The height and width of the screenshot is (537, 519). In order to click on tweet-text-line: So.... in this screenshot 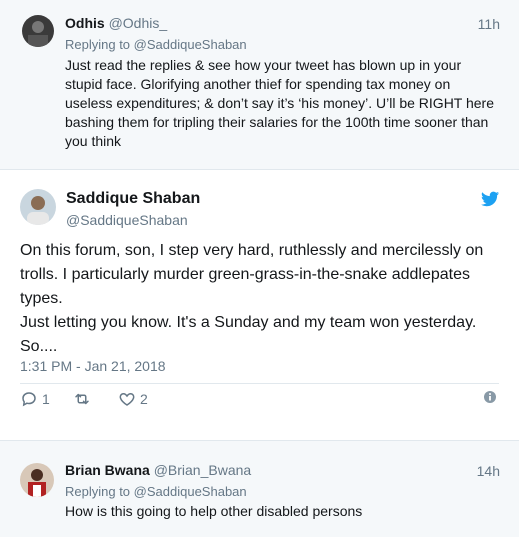, I will do `click(39, 346)`.